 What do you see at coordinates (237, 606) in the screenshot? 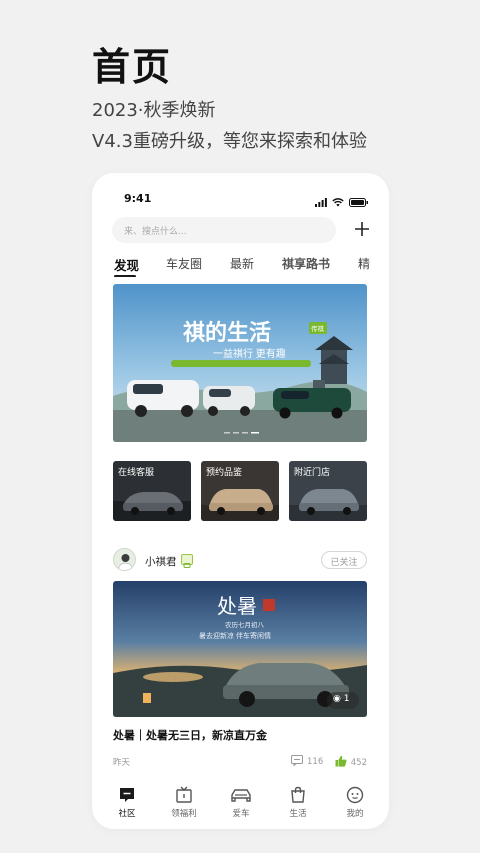
I see `image-title: 处暑` at bounding box center [237, 606].